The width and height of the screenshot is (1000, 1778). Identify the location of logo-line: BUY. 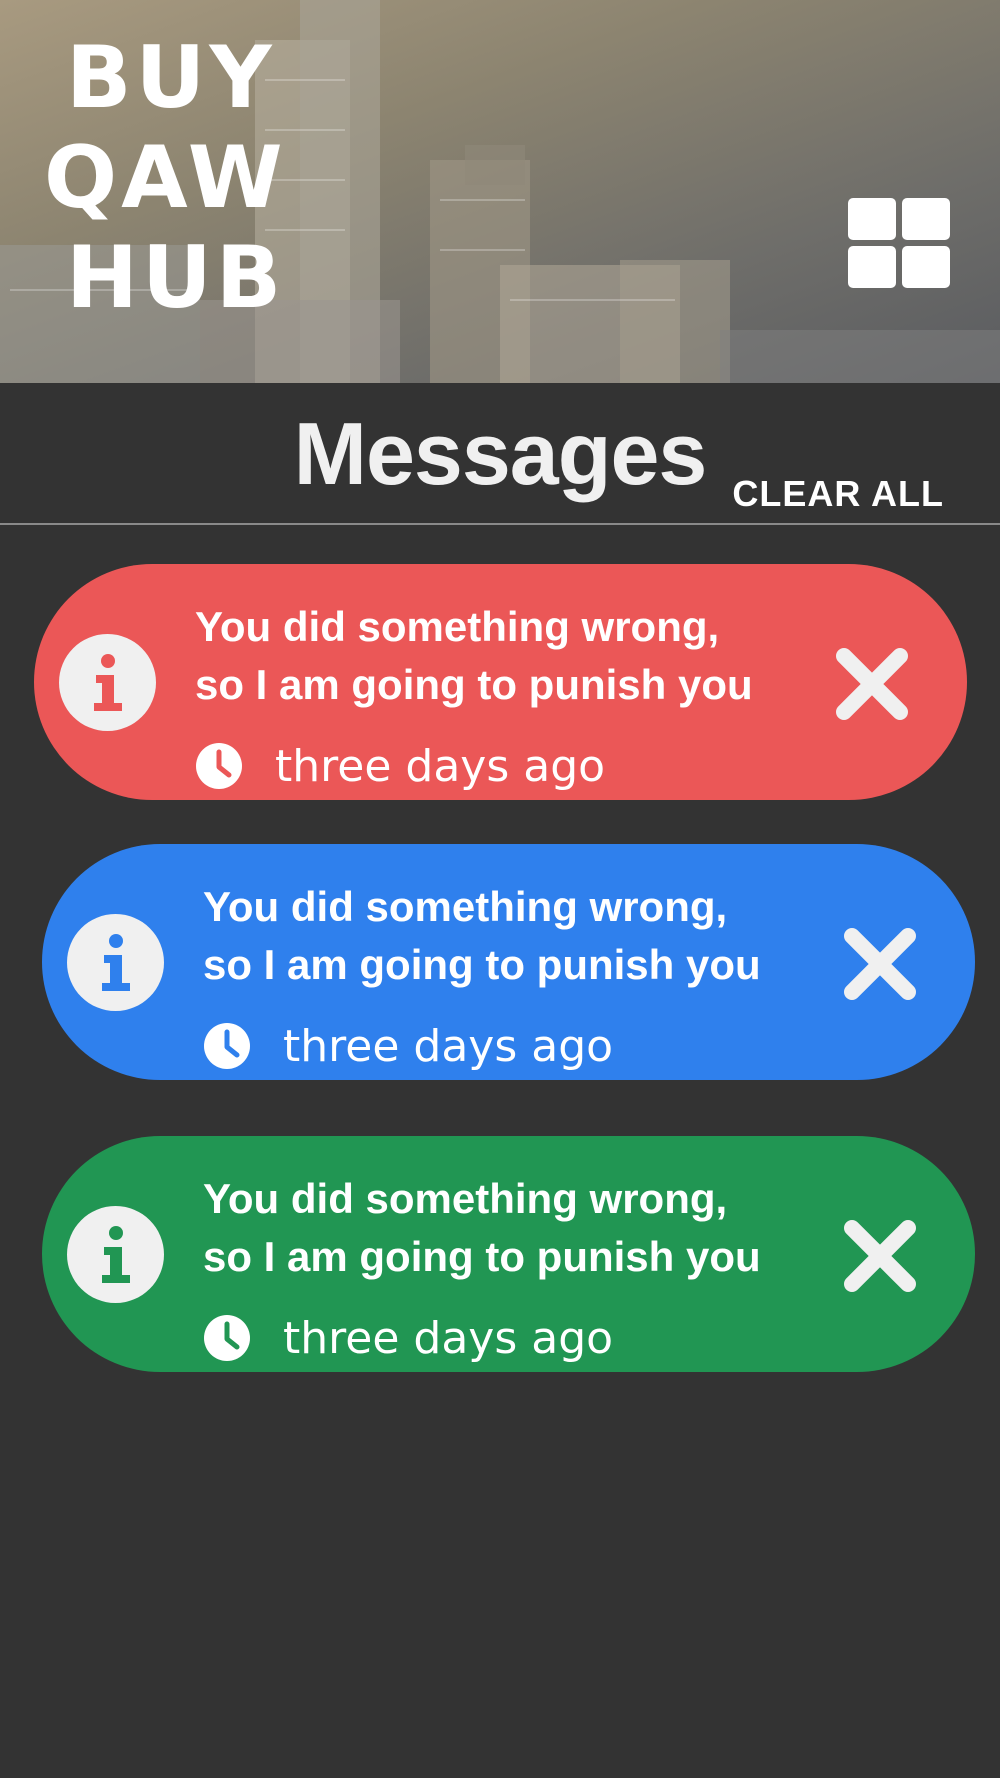
(171, 78).